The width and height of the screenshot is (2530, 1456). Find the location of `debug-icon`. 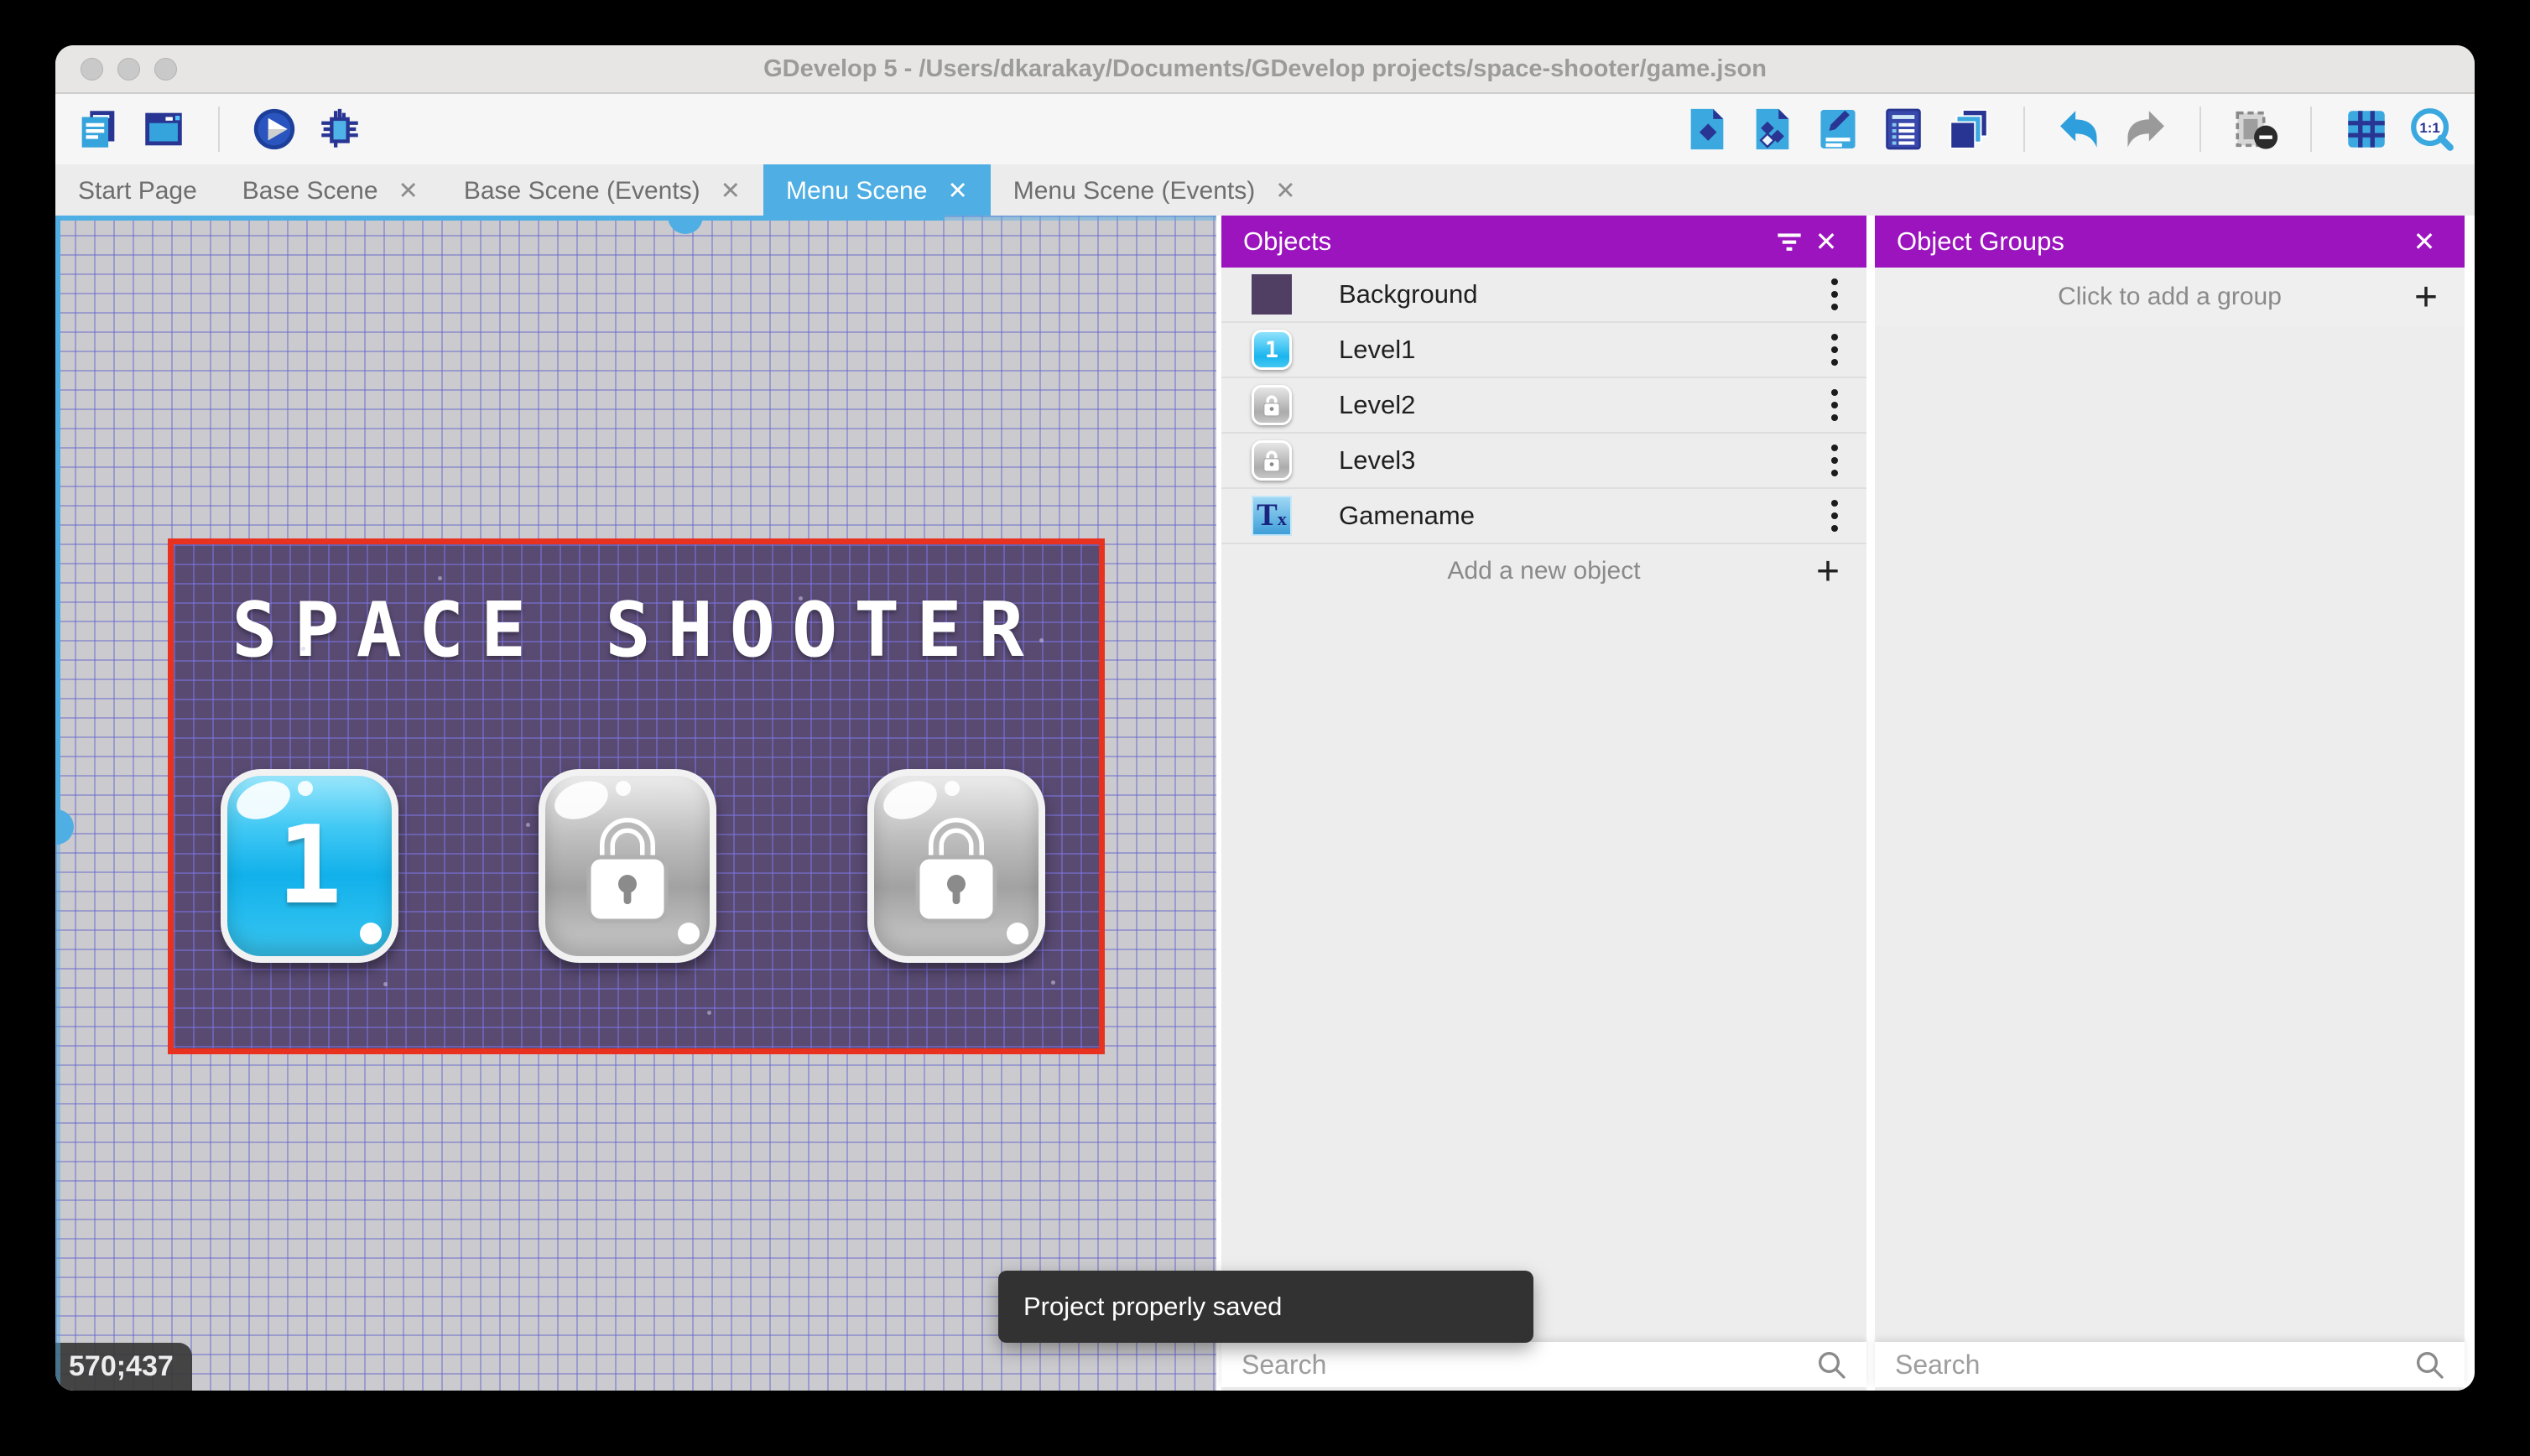

debug-icon is located at coordinates (339, 129).